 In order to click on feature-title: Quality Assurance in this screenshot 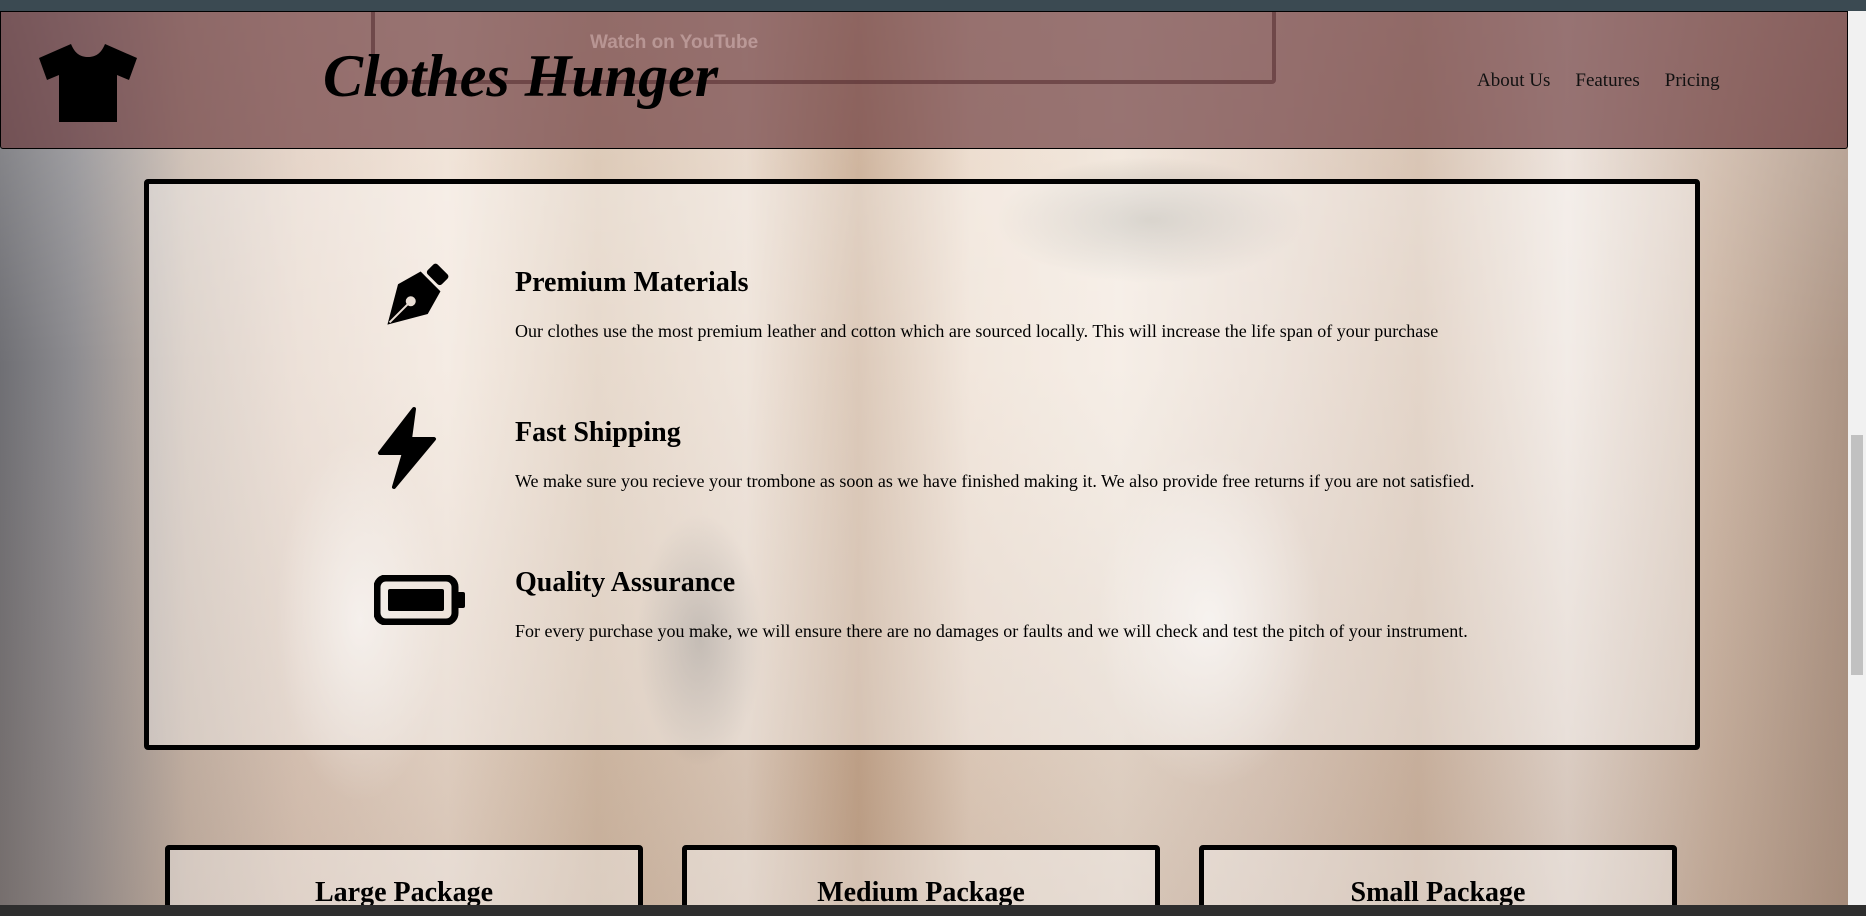, I will do `click(625, 582)`.